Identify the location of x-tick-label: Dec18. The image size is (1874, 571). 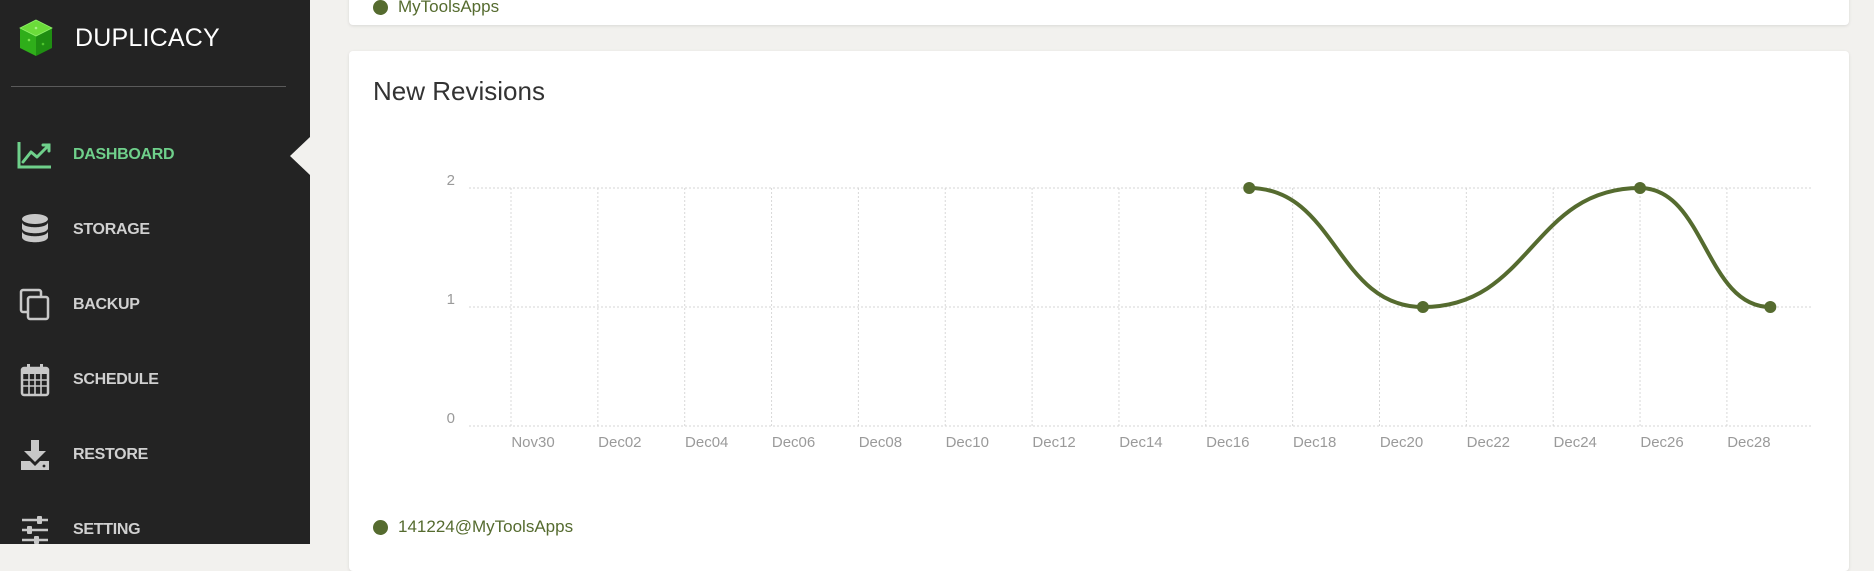
(1314, 442).